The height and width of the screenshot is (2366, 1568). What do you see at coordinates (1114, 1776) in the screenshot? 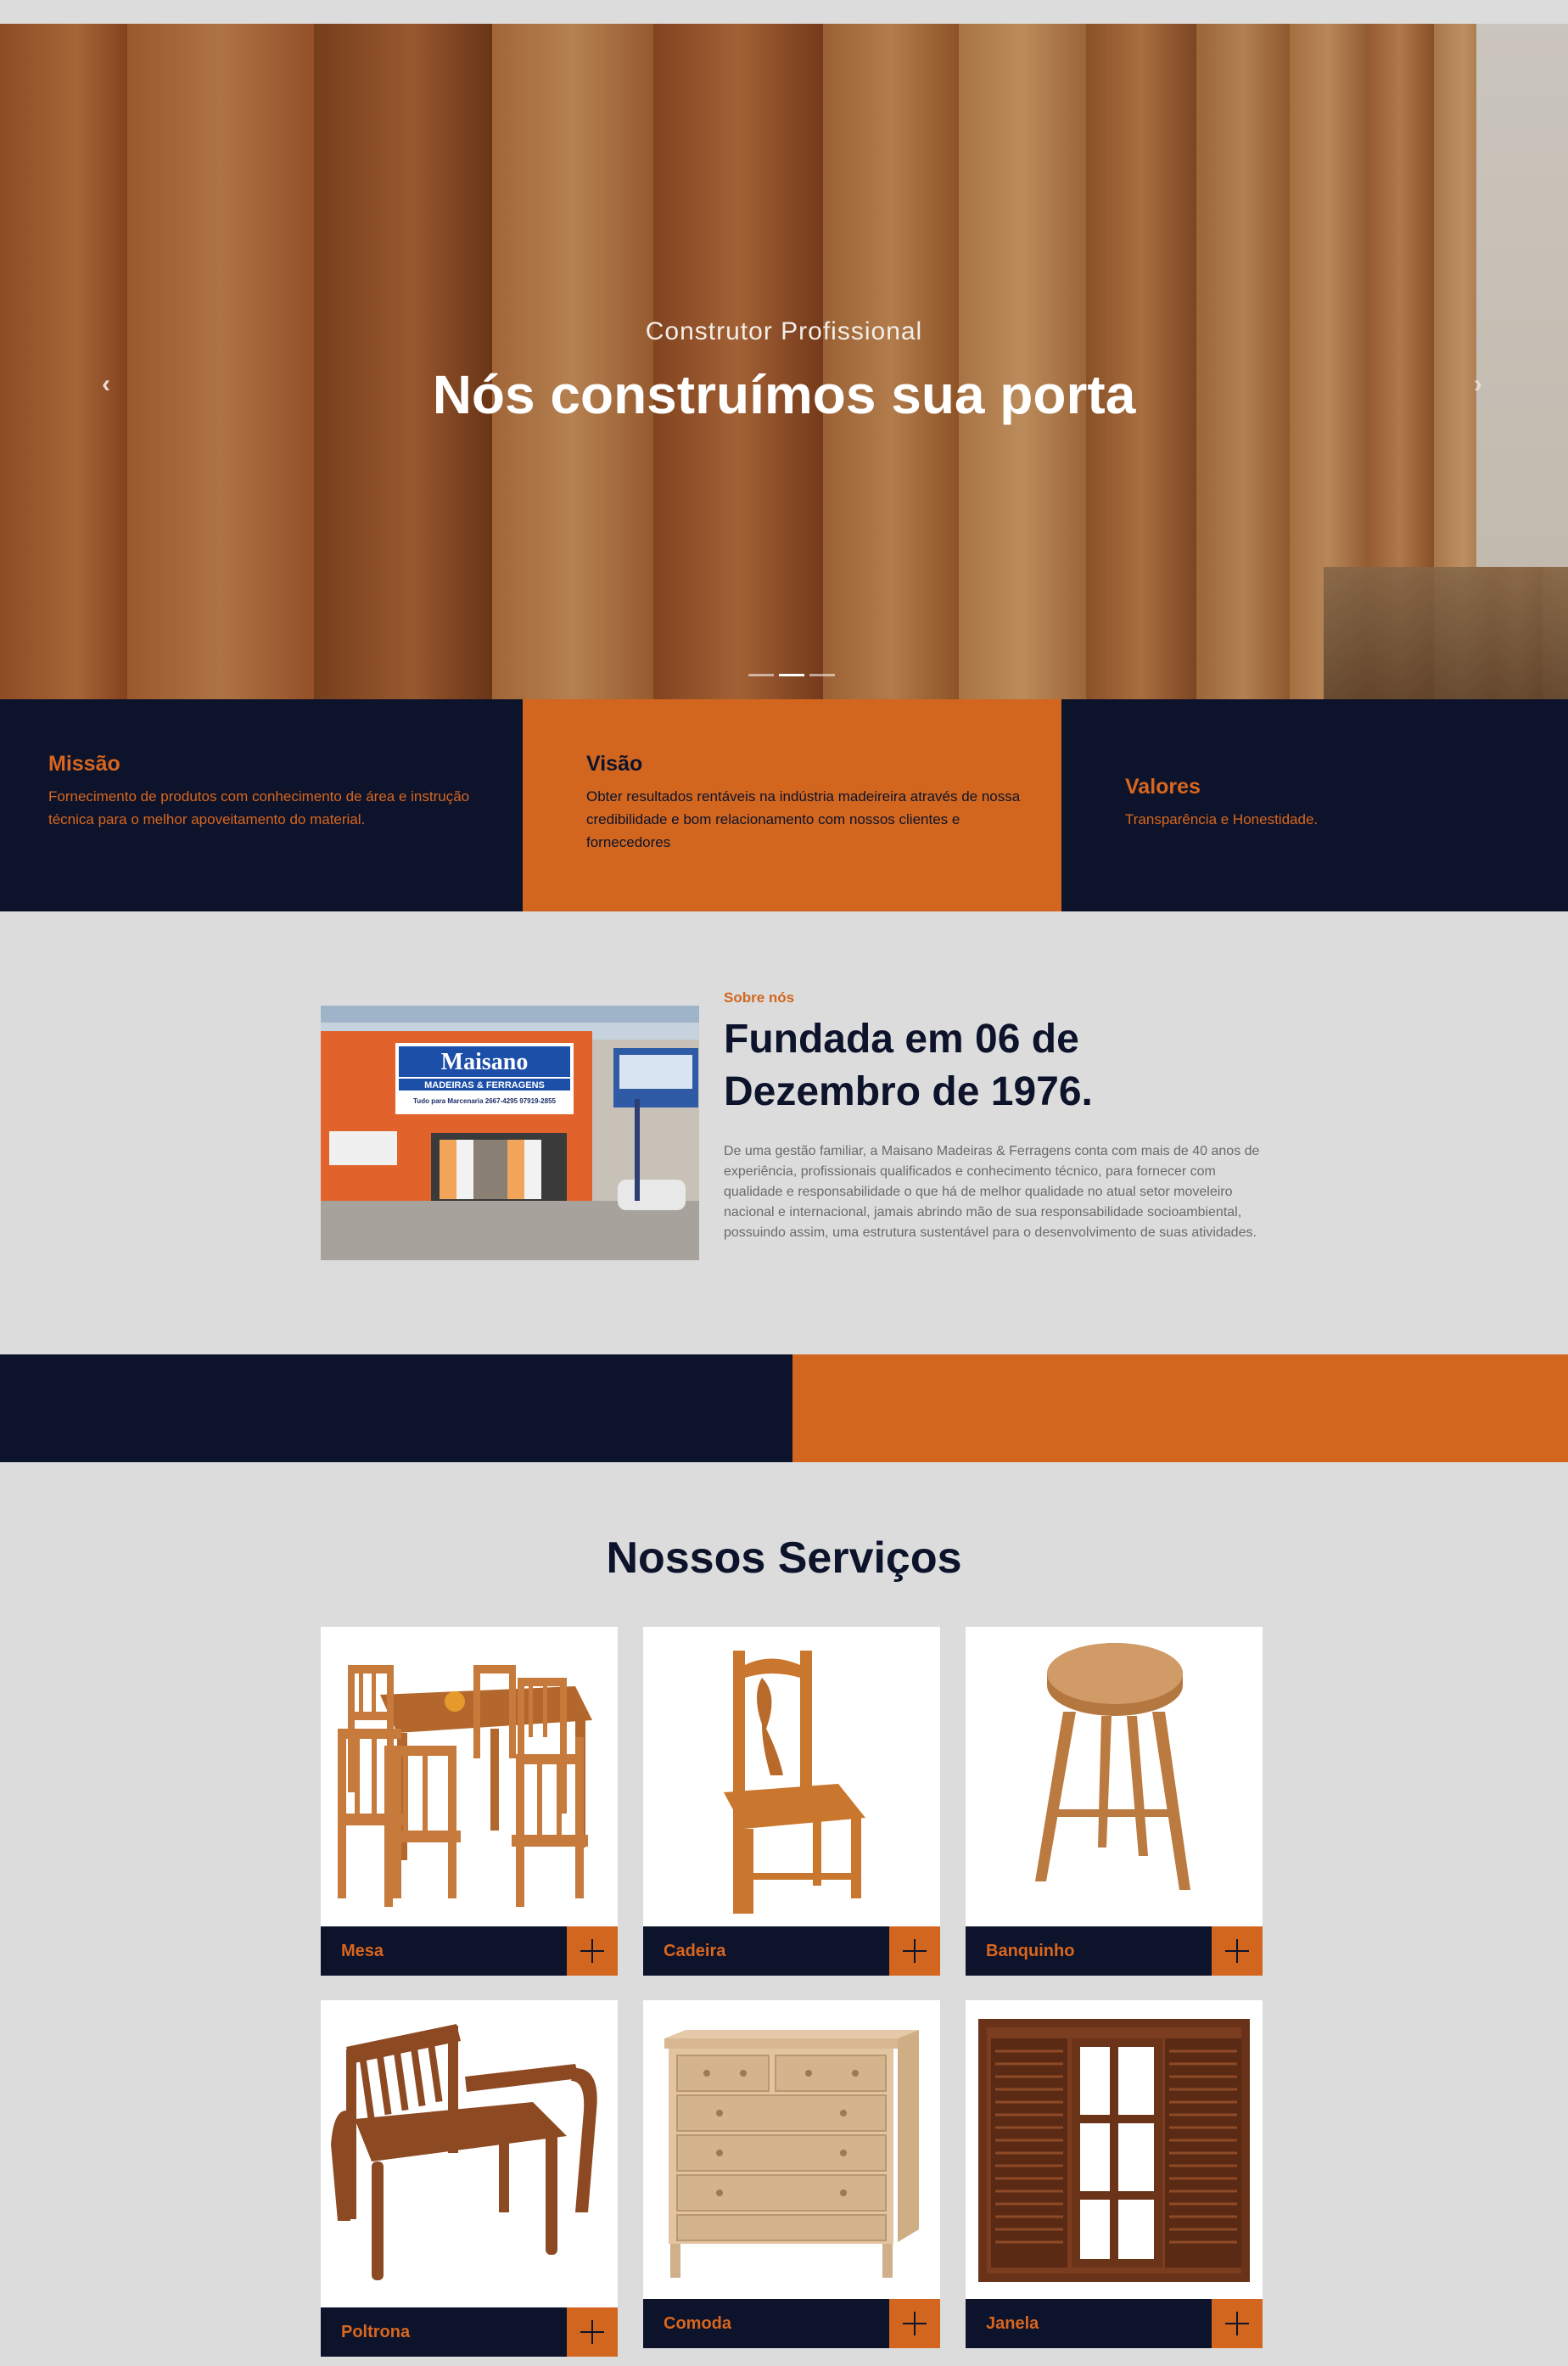
I see `stool-image` at bounding box center [1114, 1776].